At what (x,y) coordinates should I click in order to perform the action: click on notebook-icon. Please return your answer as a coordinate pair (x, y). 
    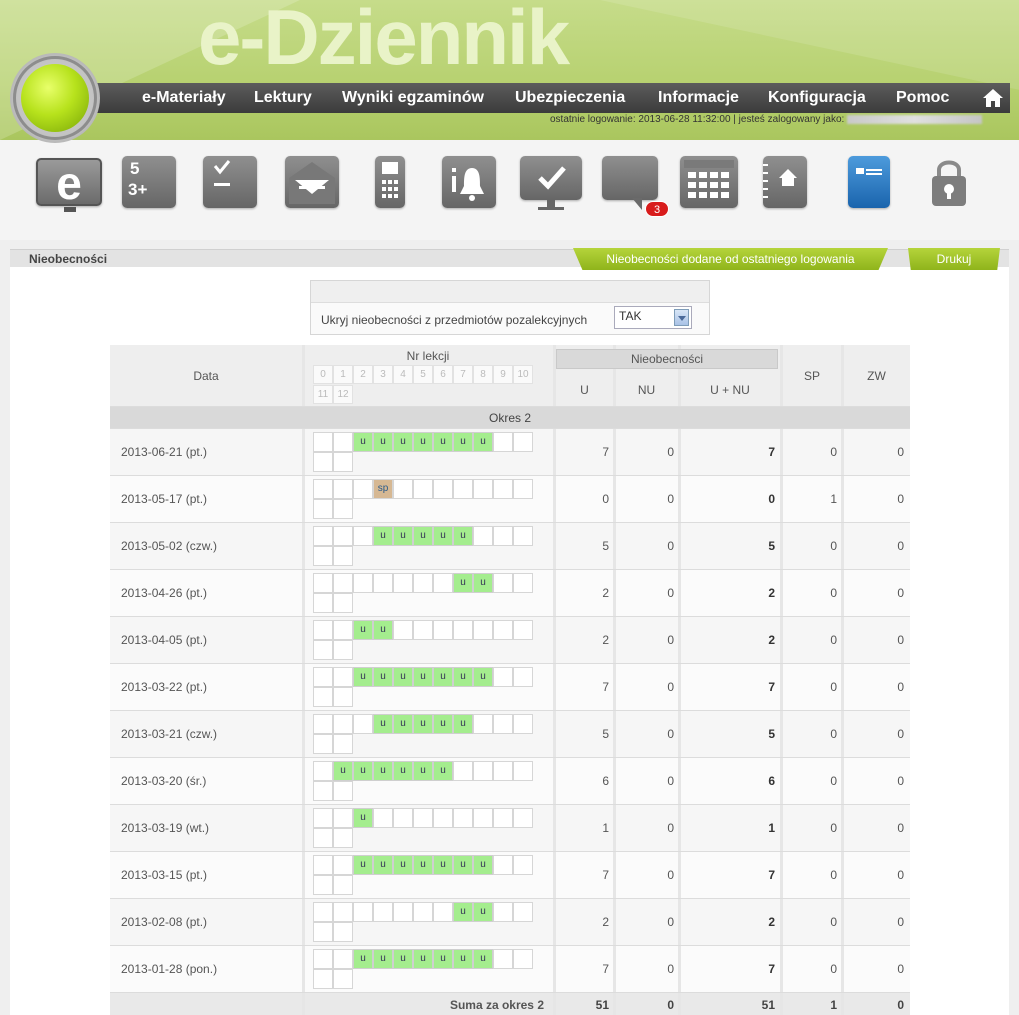
    Looking at the image, I should click on (785, 182).